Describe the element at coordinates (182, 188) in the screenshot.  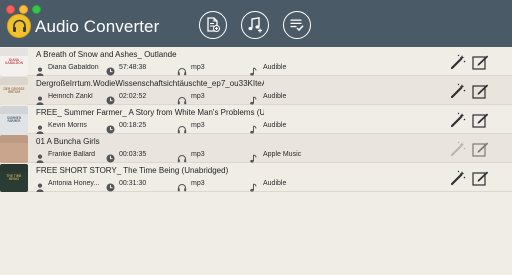
I see `headphones-icon` at that location.